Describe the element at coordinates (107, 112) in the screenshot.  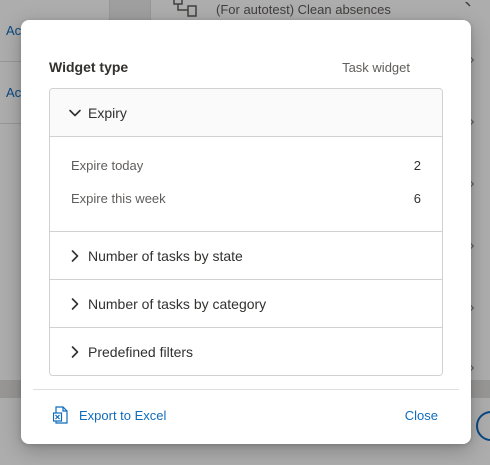
I see `accordion-label: Expiry` at that location.